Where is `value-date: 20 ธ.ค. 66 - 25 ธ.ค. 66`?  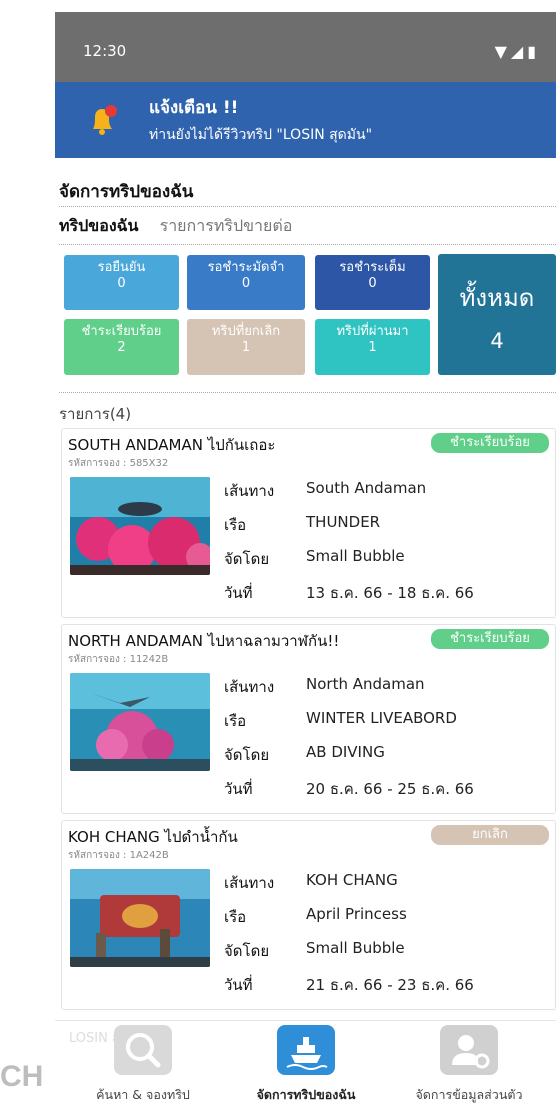
value-date: 20 ธ.ค. 66 - 25 ธ.ค. 66 is located at coordinates (390, 789).